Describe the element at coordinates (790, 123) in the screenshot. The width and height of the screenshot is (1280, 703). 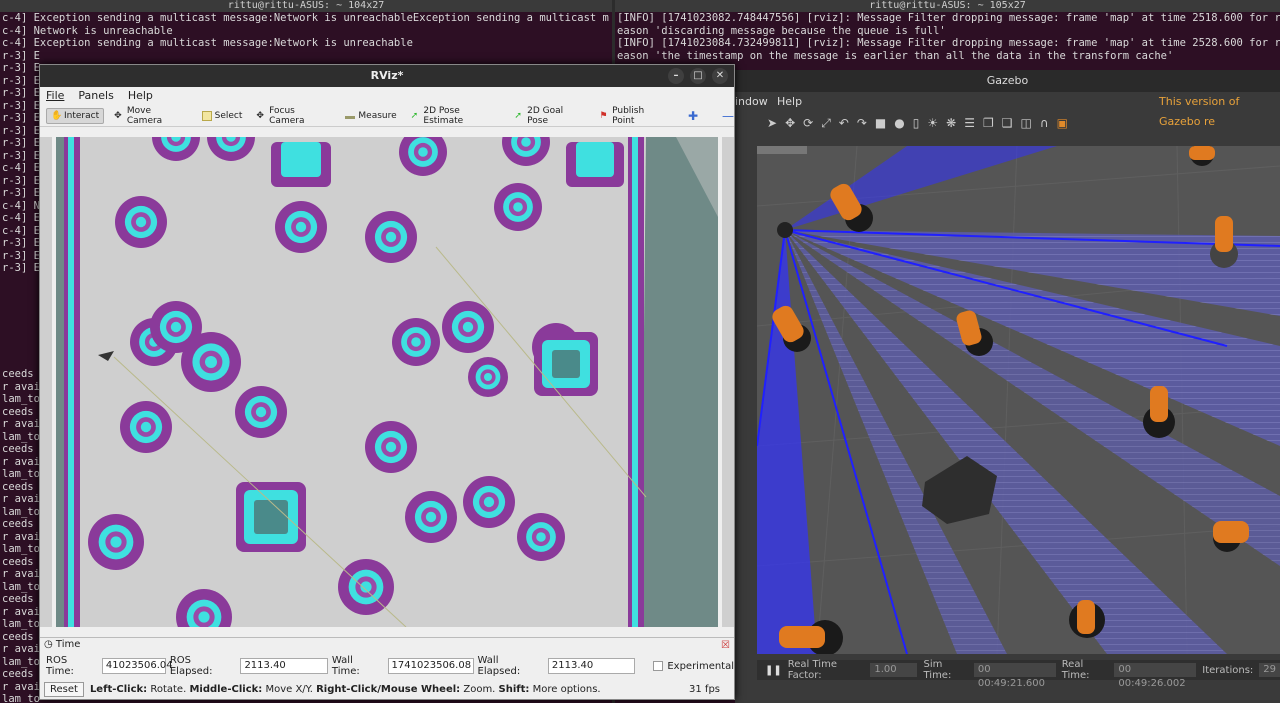
I see `translate-mode-icon: ✥` at that location.